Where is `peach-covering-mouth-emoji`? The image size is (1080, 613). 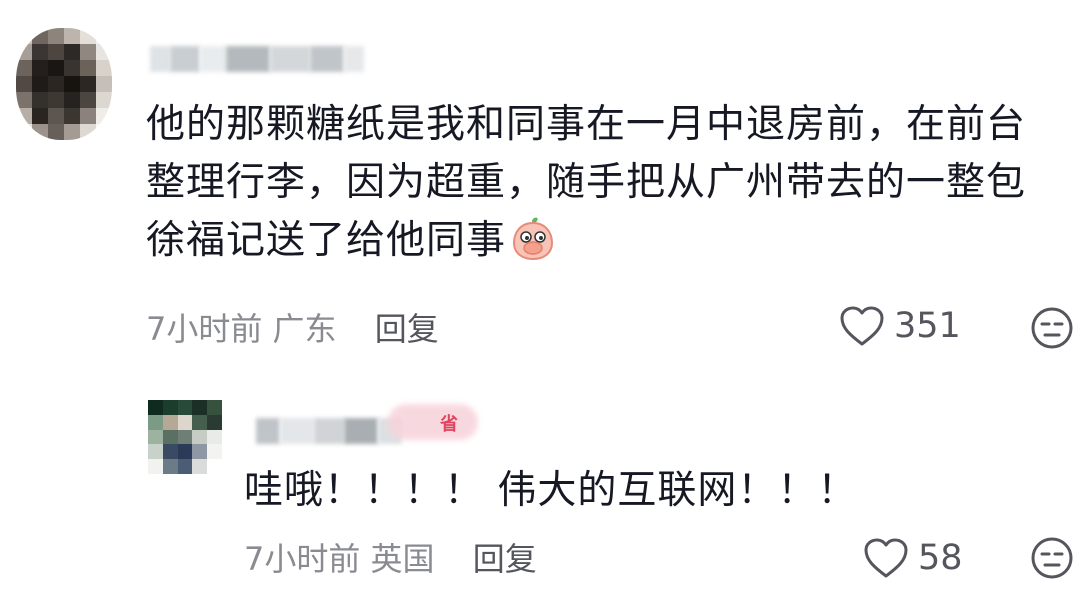 peach-covering-mouth-emoji is located at coordinates (533, 239).